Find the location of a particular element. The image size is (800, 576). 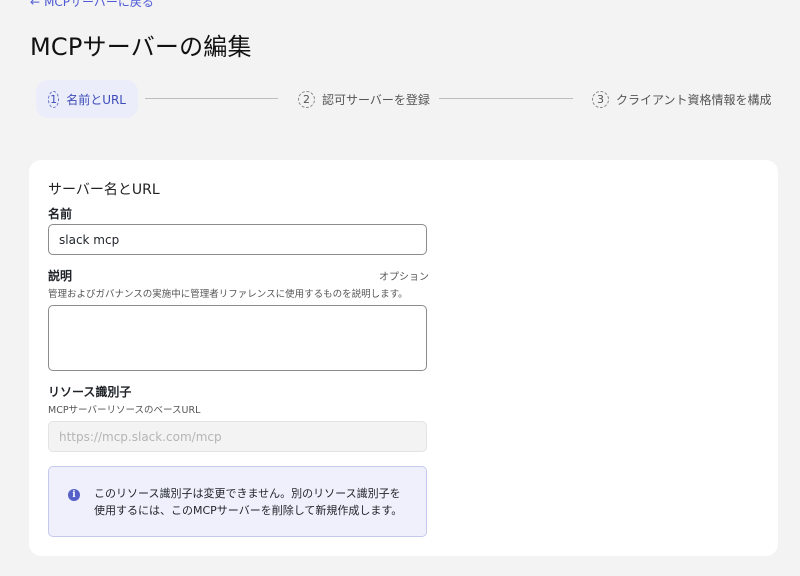

stepper: 1 名前とURL 2 認可サーバーを登録 3 クライアント資格情報を構成 is located at coordinates (406, 99).